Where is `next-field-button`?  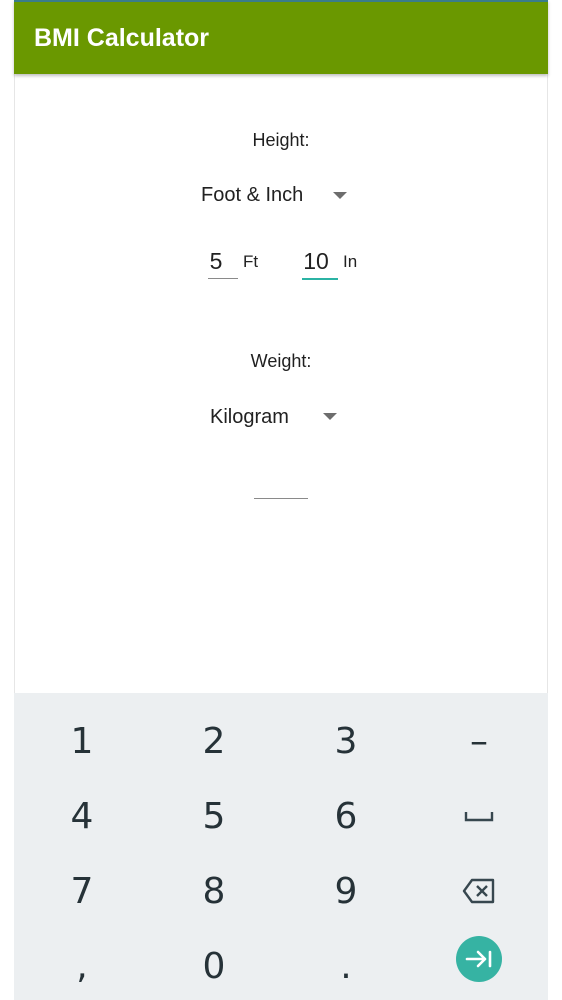
next-field-button is located at coordinates (479, 959).